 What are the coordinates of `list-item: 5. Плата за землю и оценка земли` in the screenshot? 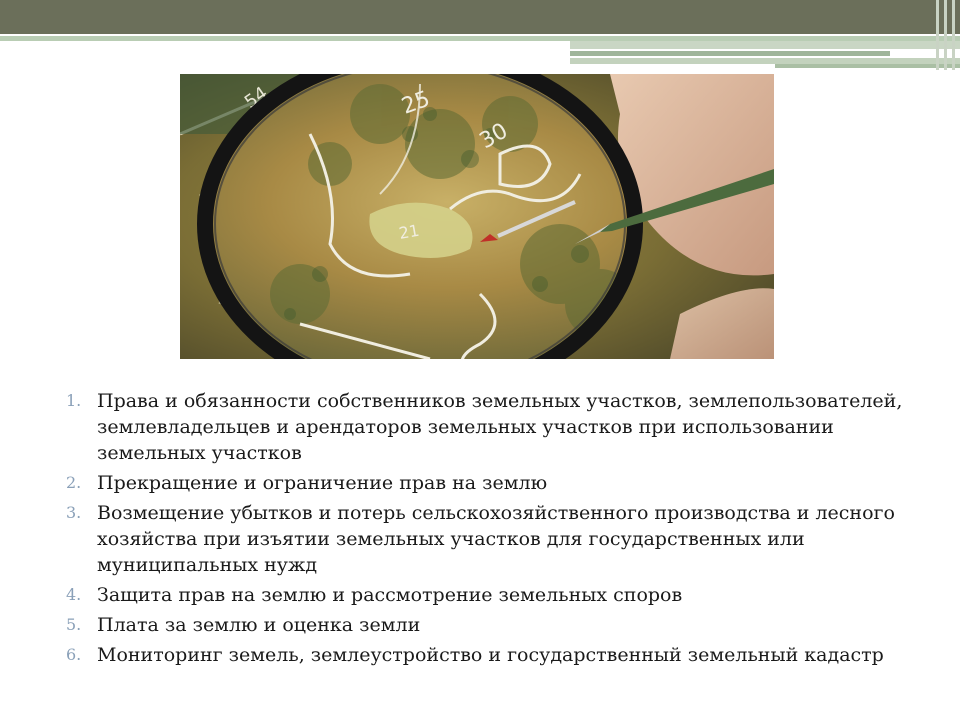 It's located at (492, 625).